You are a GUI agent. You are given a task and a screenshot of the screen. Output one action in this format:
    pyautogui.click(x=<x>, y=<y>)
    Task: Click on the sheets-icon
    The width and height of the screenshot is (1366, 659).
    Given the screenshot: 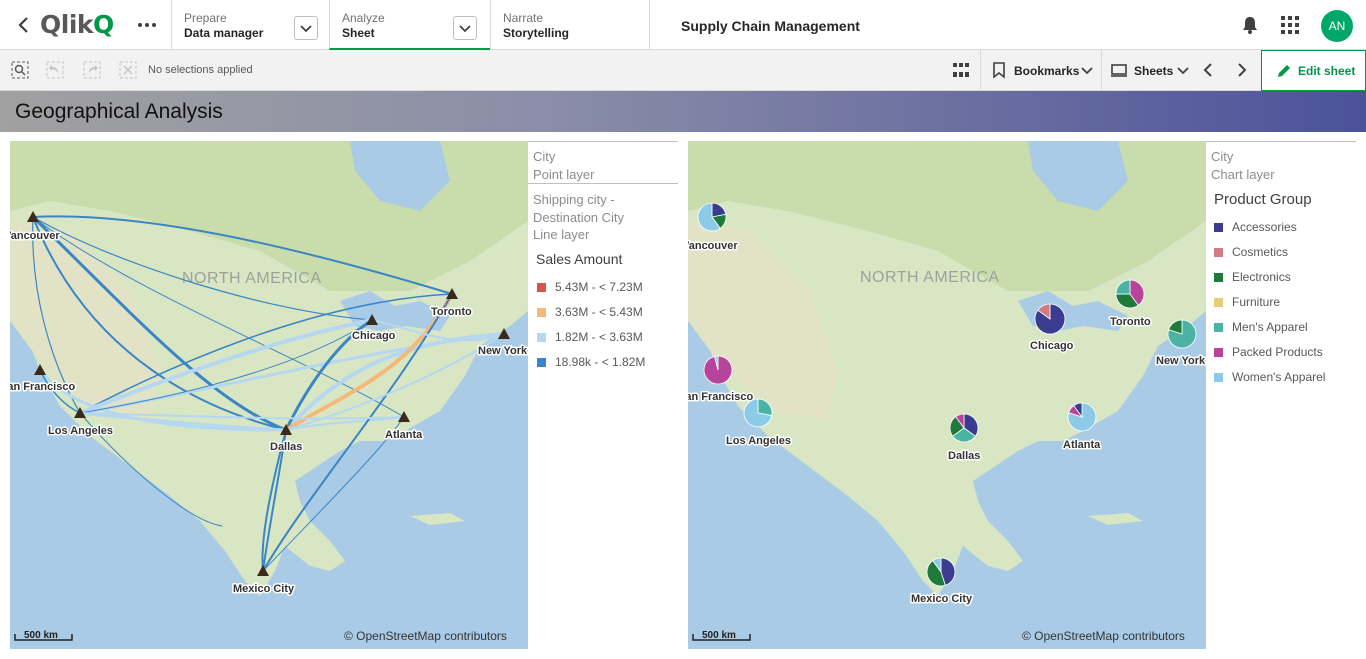 What is the action you would take?
    pyautogui.click(x=1119, y=70)
    